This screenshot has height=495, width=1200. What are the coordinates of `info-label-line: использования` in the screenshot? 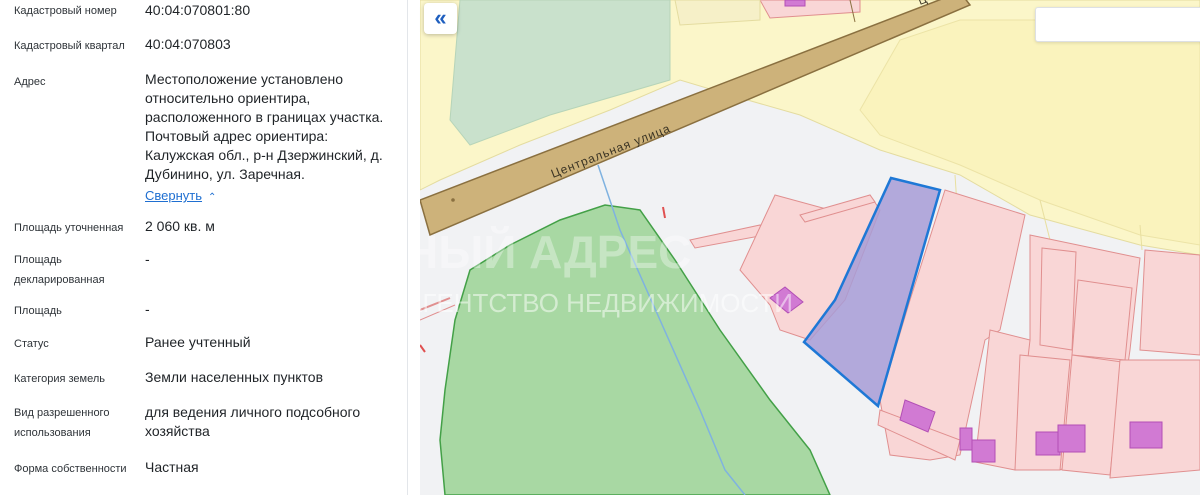 It's located at (52, 433).